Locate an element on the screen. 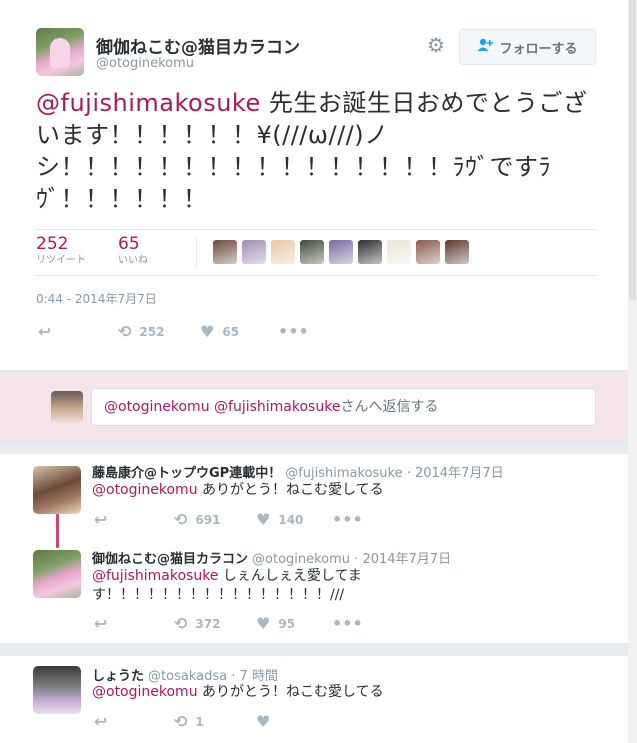  like-button: ♥ is located at coordinates (267, 721).